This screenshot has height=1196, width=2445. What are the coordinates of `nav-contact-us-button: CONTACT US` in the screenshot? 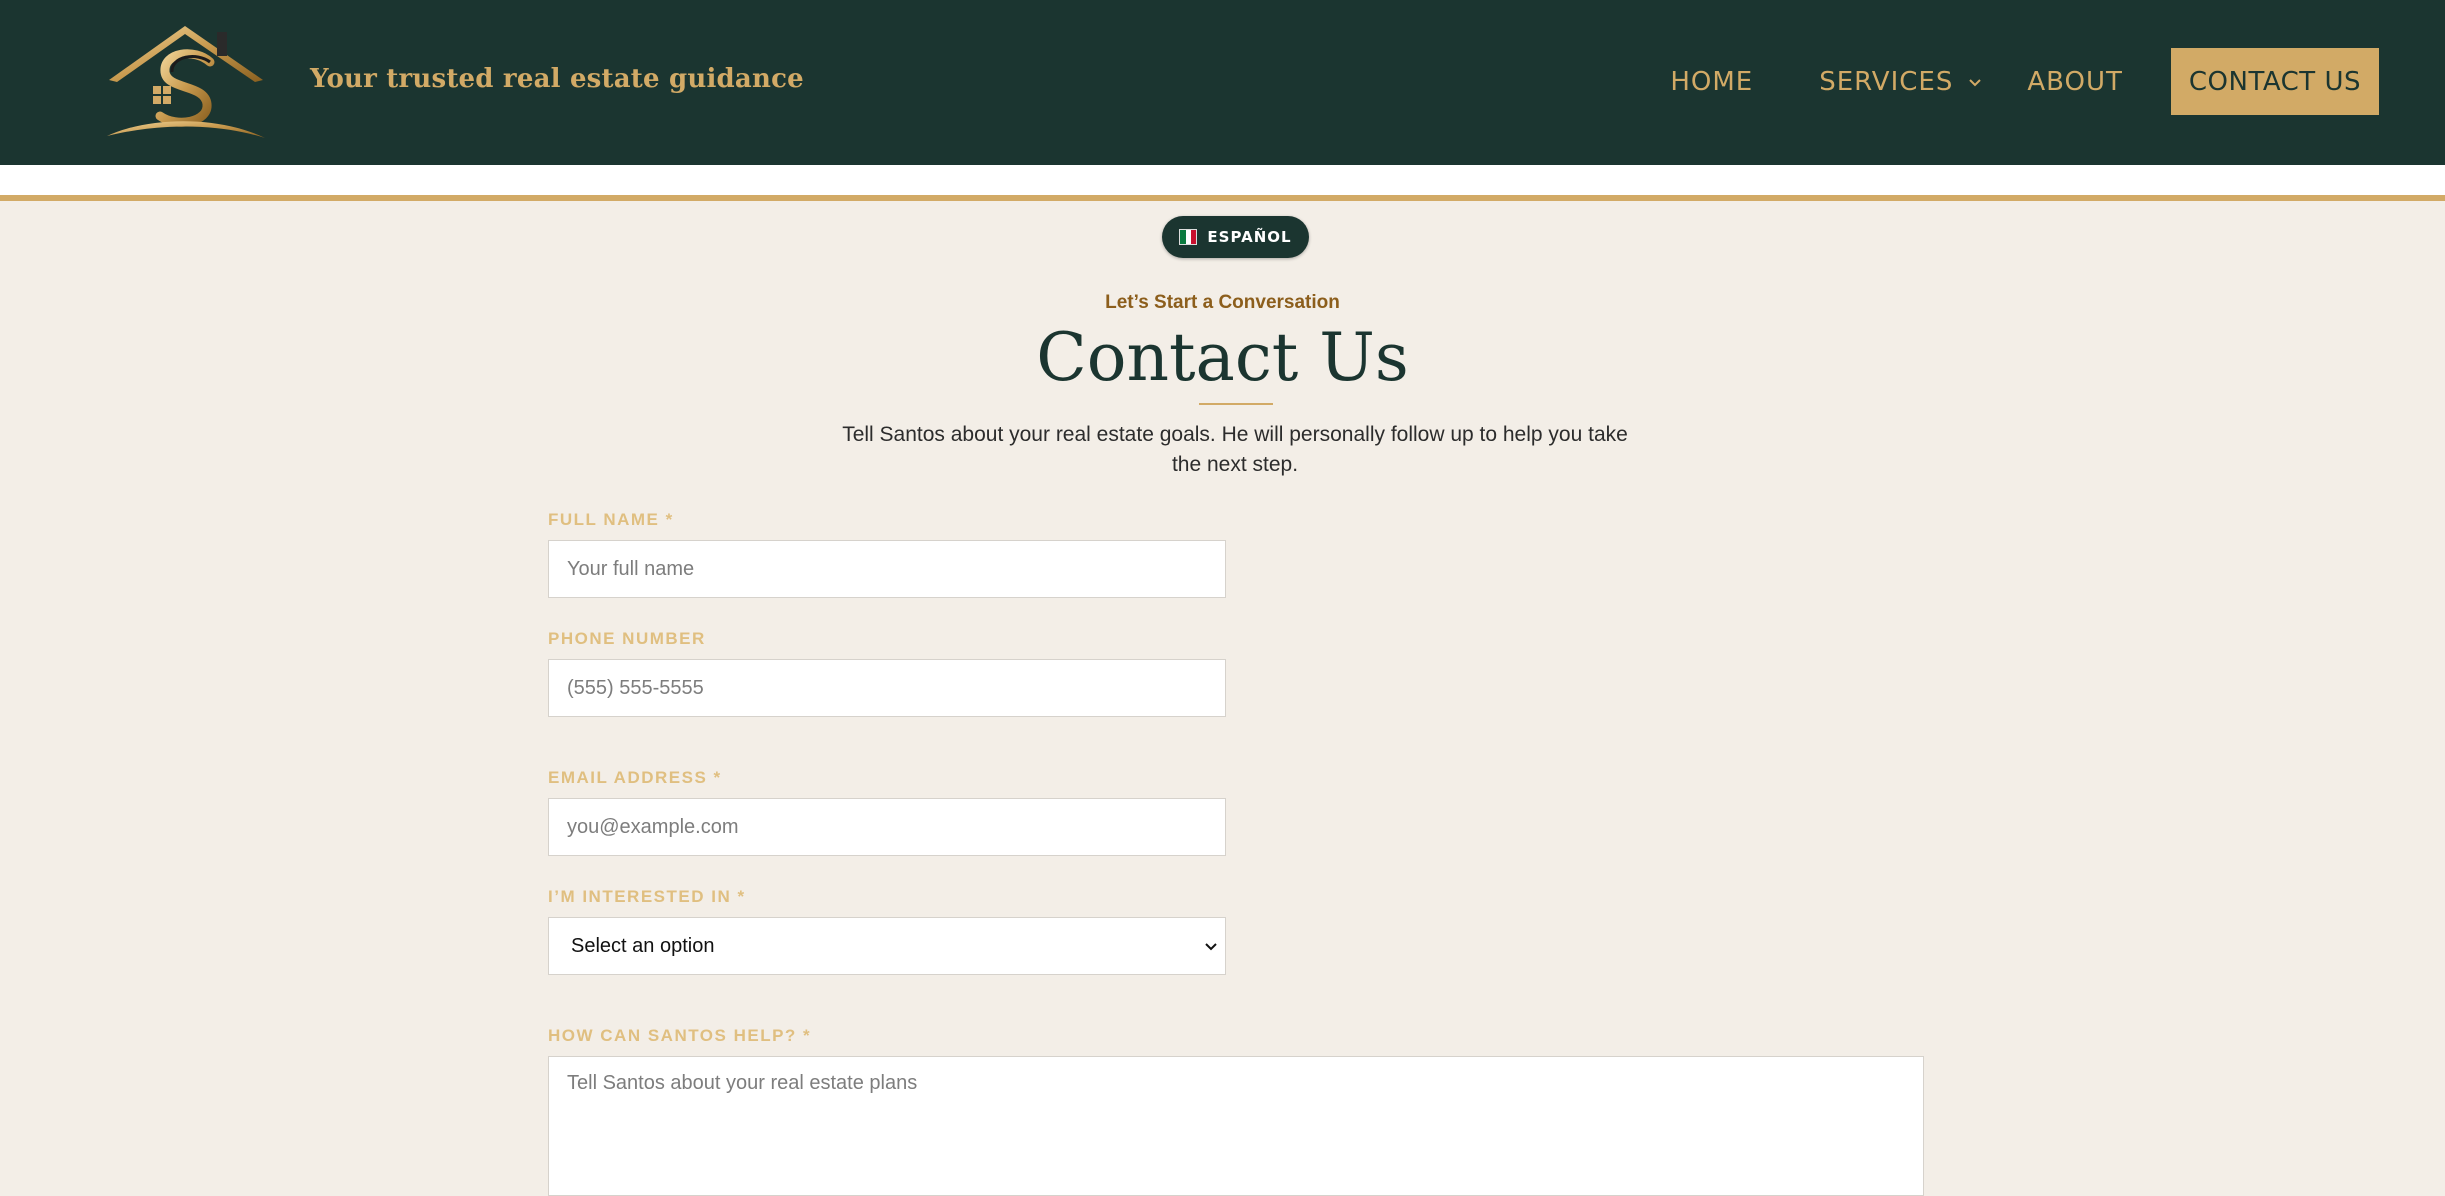 It's located at (2274, 81).